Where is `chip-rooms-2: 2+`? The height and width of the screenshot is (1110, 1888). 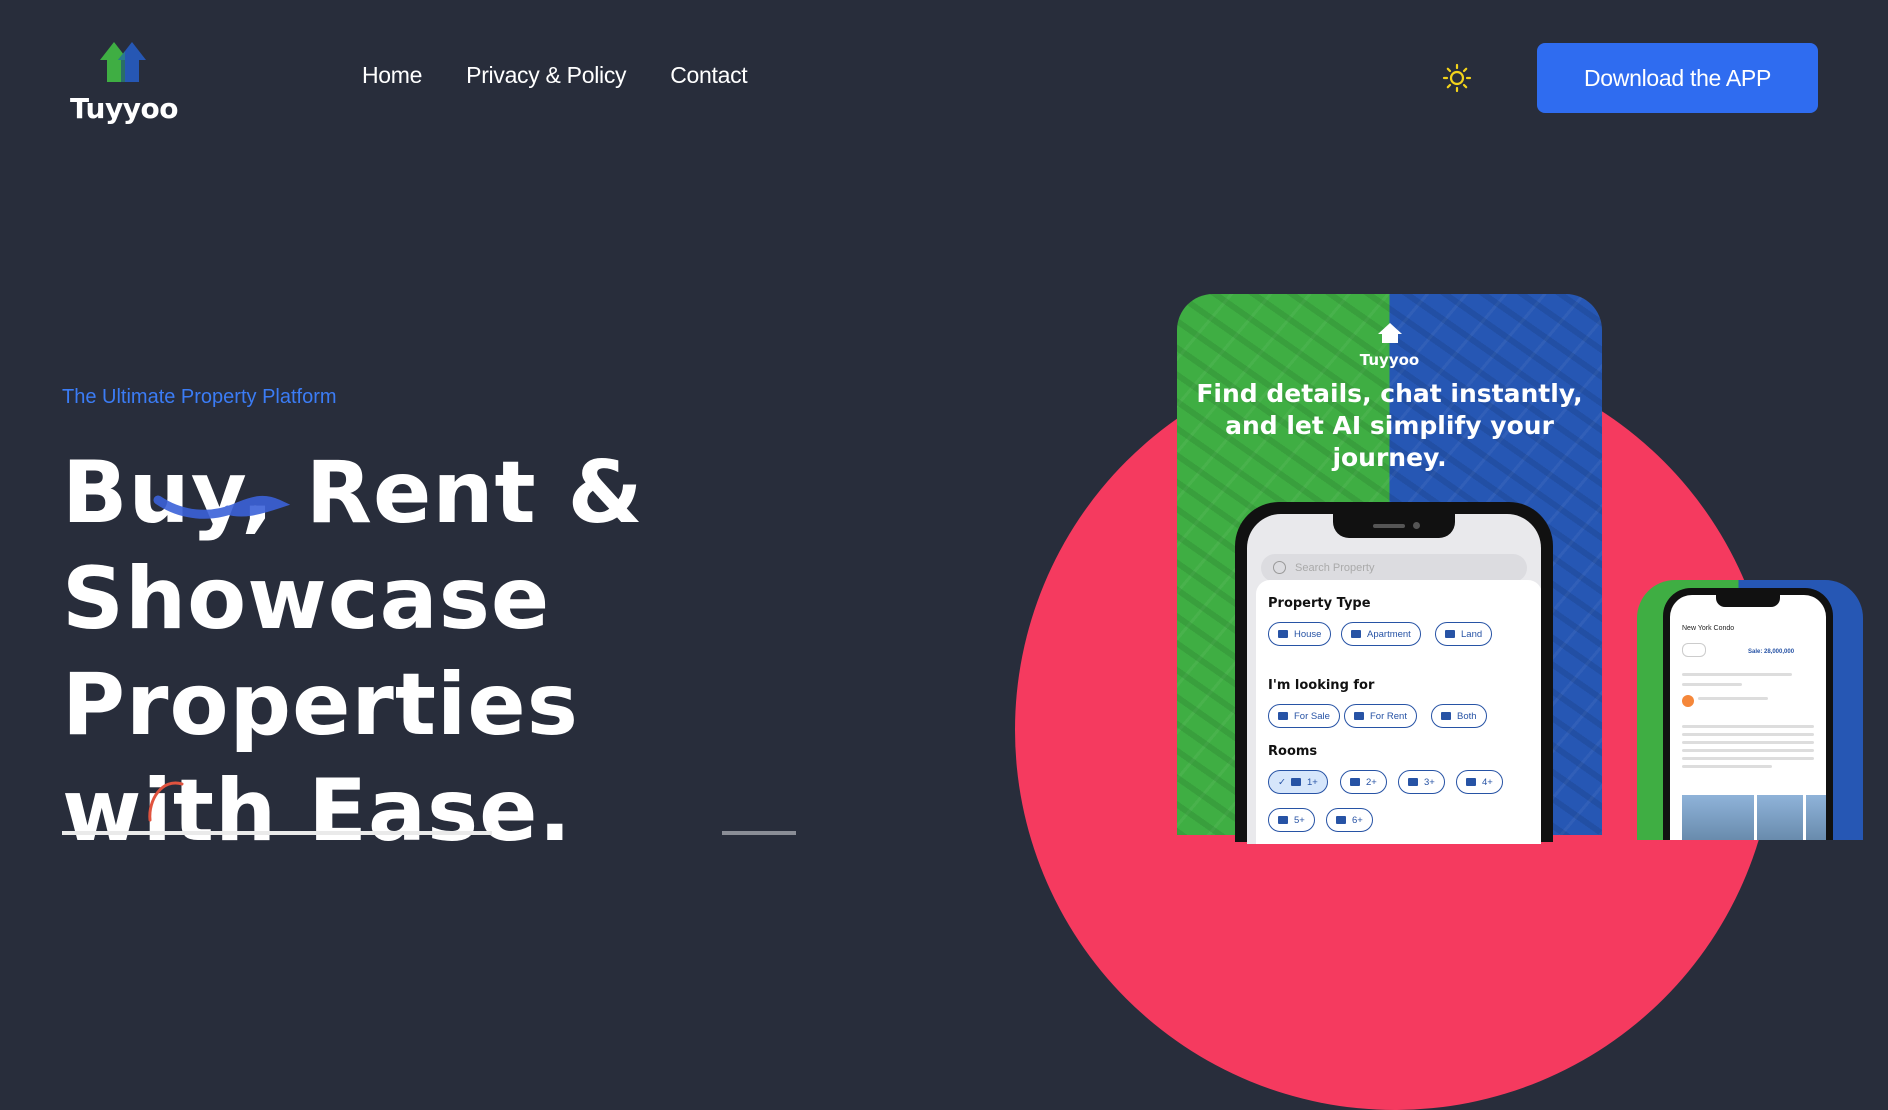
chip-rooms-2: 2+ is located at coordinates (1363, 782).